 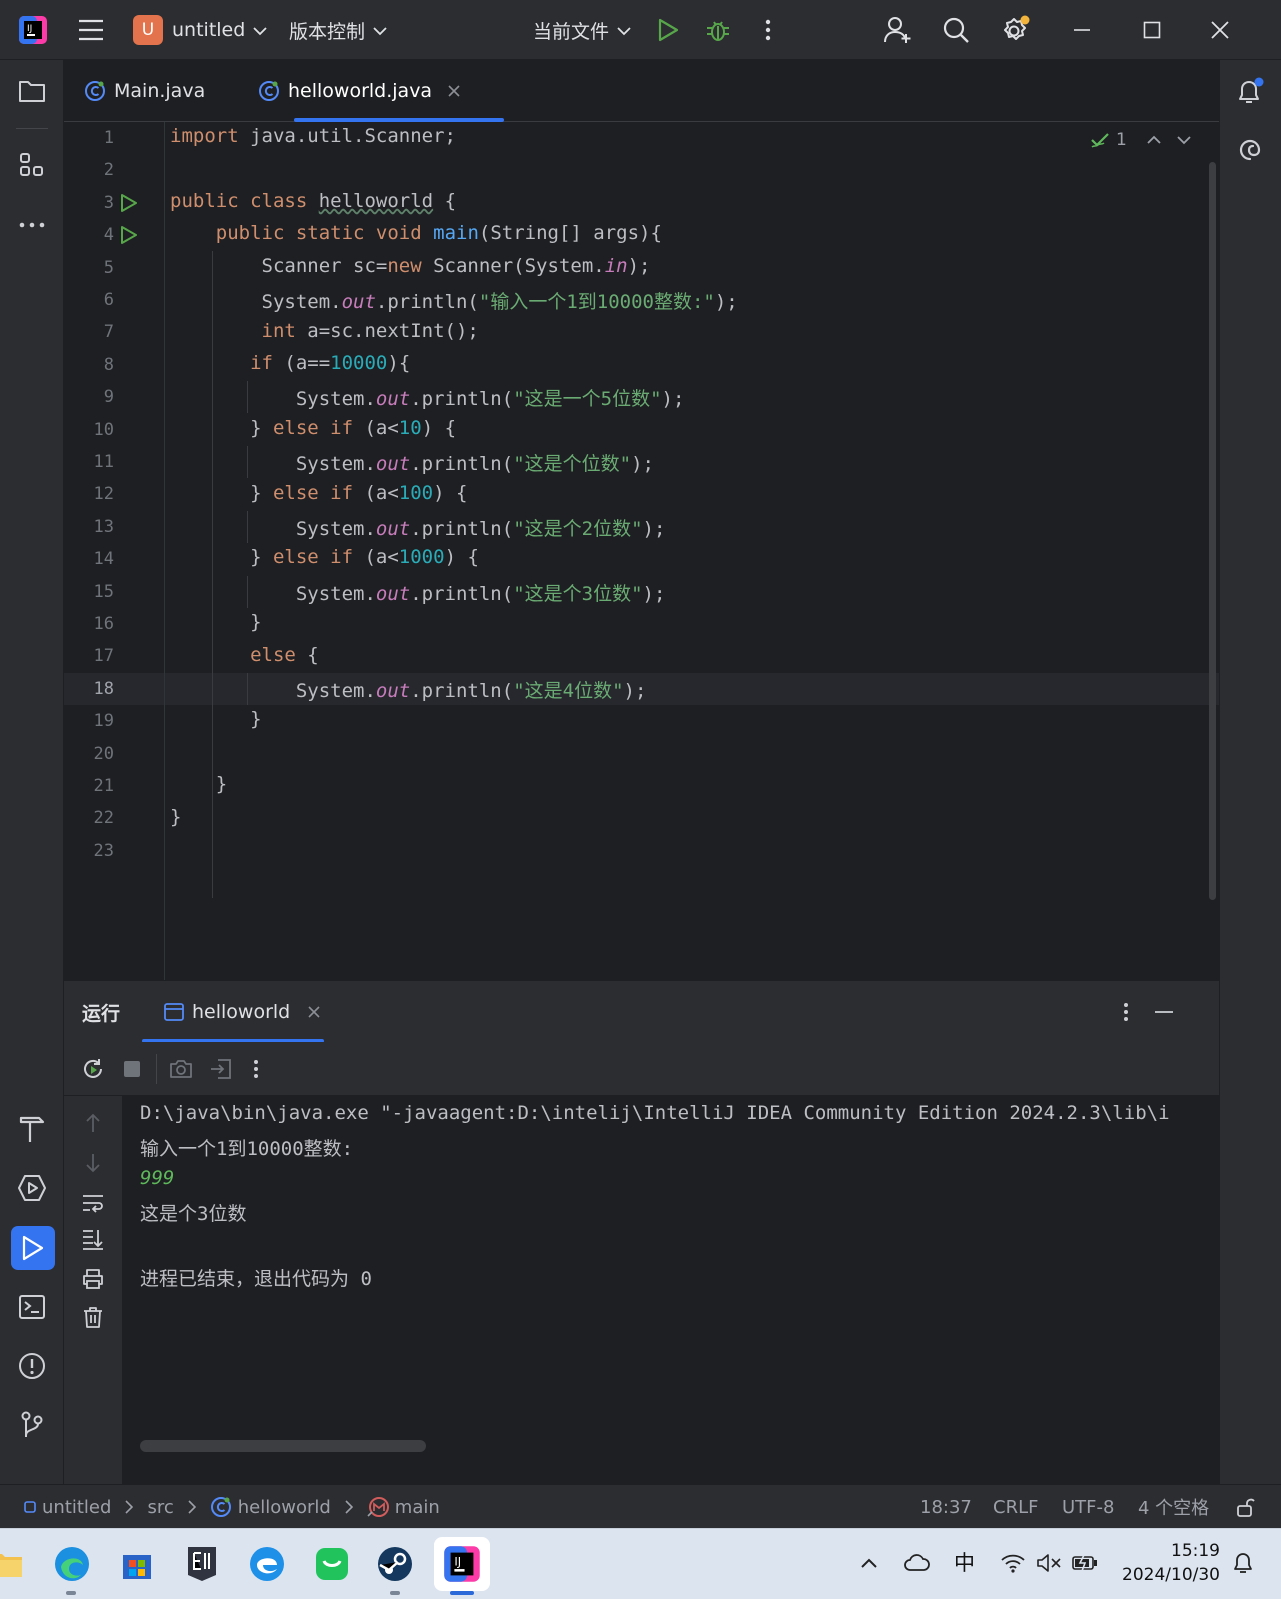 What do you see at coordinates (395, 1564) in the screenshot?
I see `steam-icon` at bounding box center [395, 1564].